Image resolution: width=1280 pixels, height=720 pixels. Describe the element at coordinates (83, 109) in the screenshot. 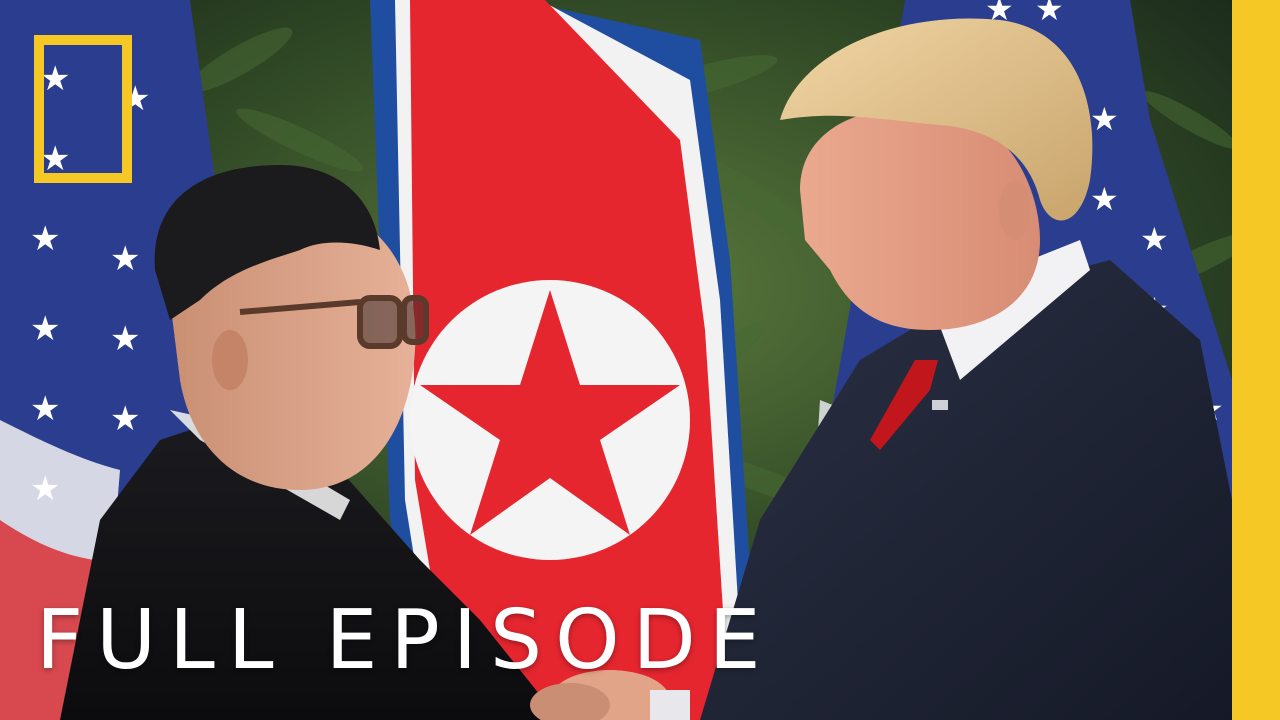

I see `national-geographic-logo-icon` at that location.